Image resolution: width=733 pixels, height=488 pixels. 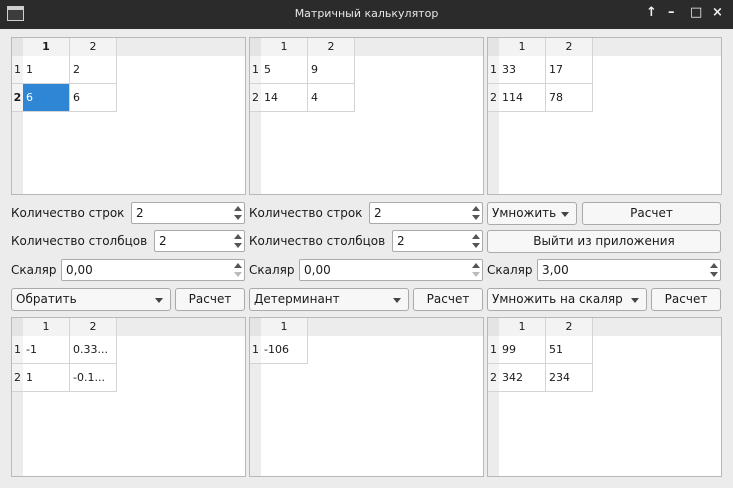 I want to click on b-cols-value: 2, so click(x=401, y=241).